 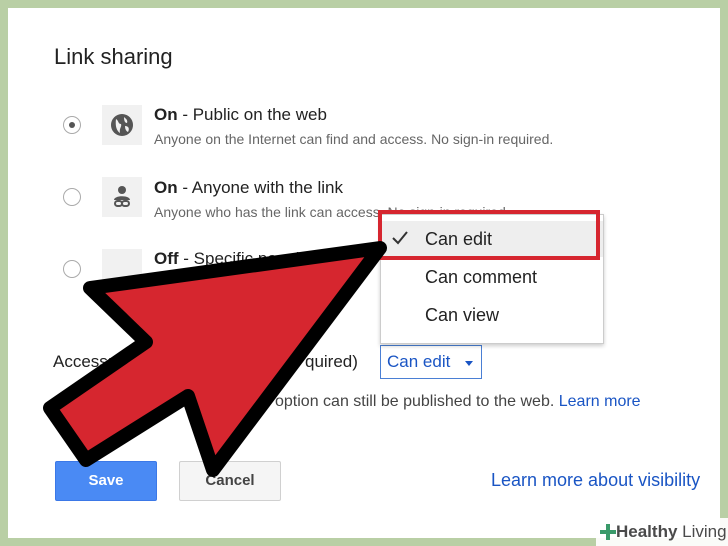 What do you see at coordinates (671, 531) in the screenshot?
I see `watermark-text: Healthy Living` at bounding box center [671, 531].